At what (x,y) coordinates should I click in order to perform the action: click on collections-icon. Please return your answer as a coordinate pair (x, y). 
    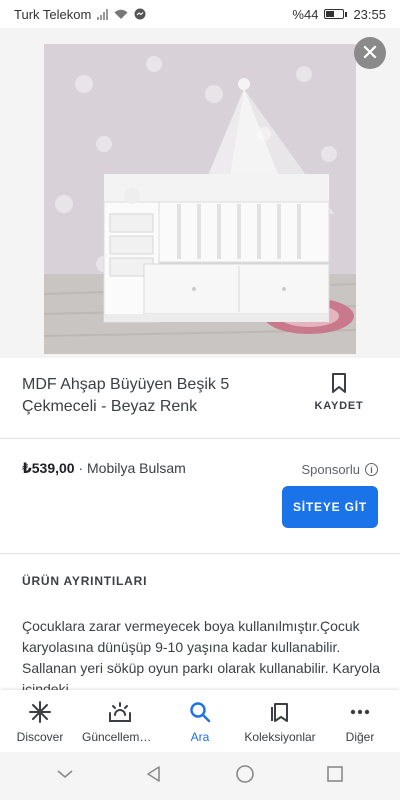
    Looking at the image, I should click on (280, 712).